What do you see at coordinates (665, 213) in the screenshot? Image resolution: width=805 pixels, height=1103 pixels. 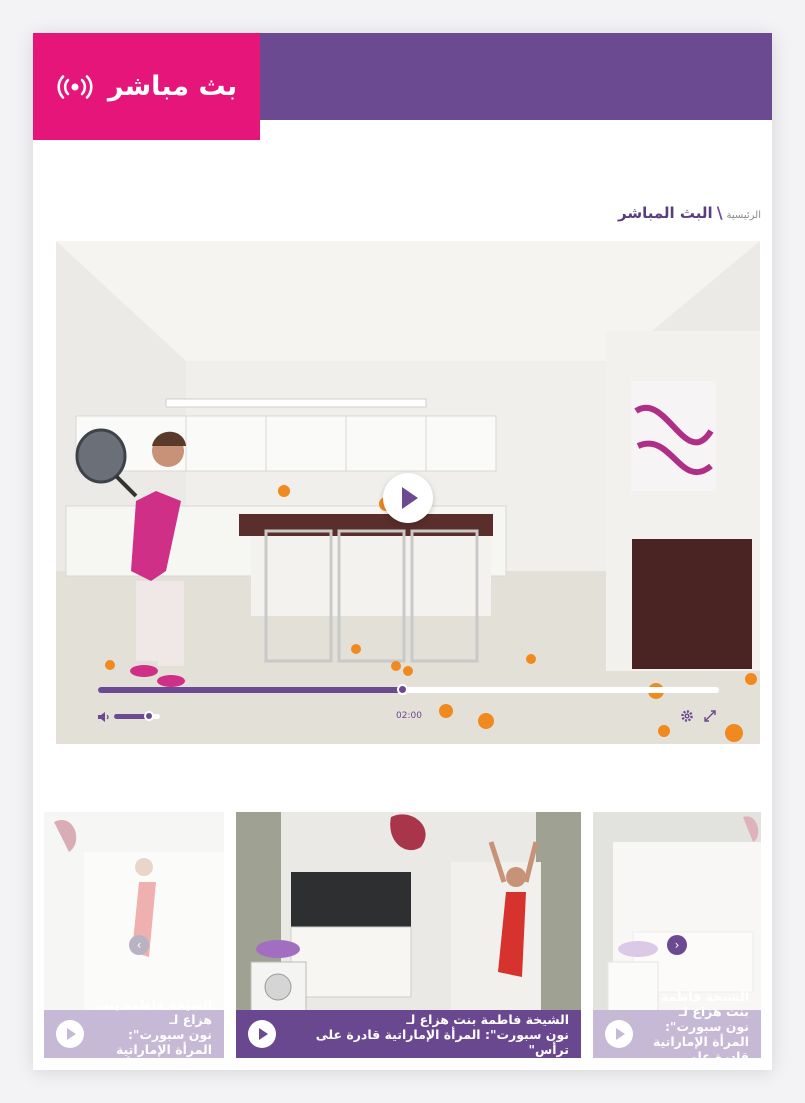 I see `breadcrumb-current: البث المباشر` at bounding box center [665, 213].